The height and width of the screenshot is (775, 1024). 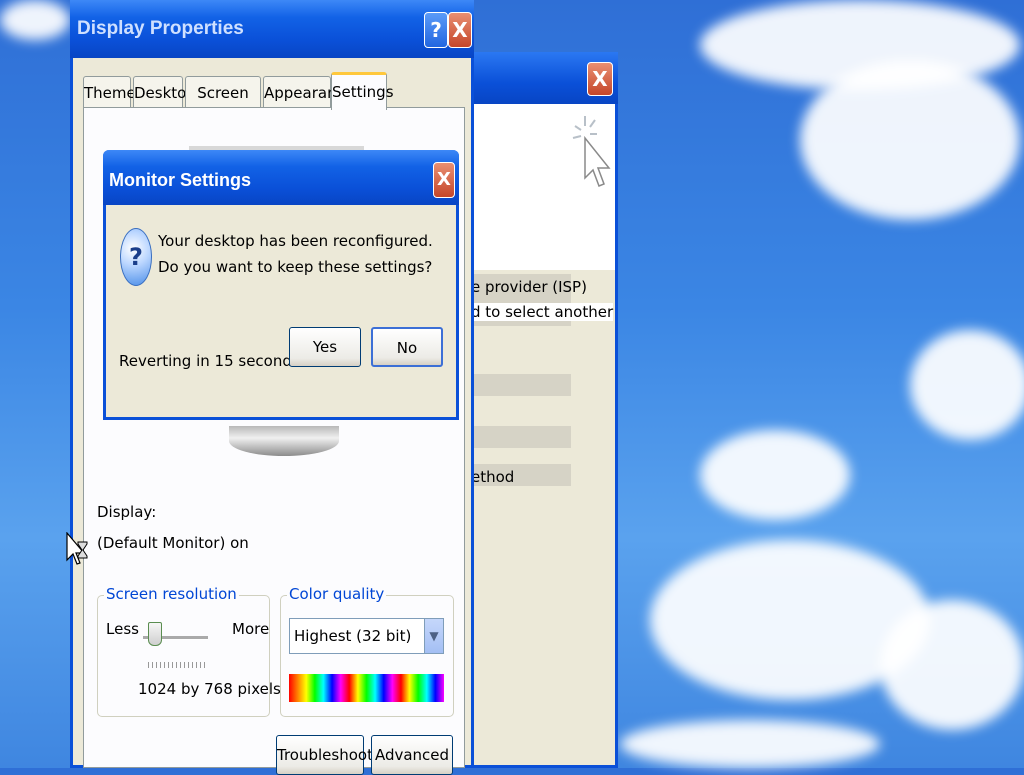 I want to click on color-quality-title: Color quality, so click(x=337, y=594).